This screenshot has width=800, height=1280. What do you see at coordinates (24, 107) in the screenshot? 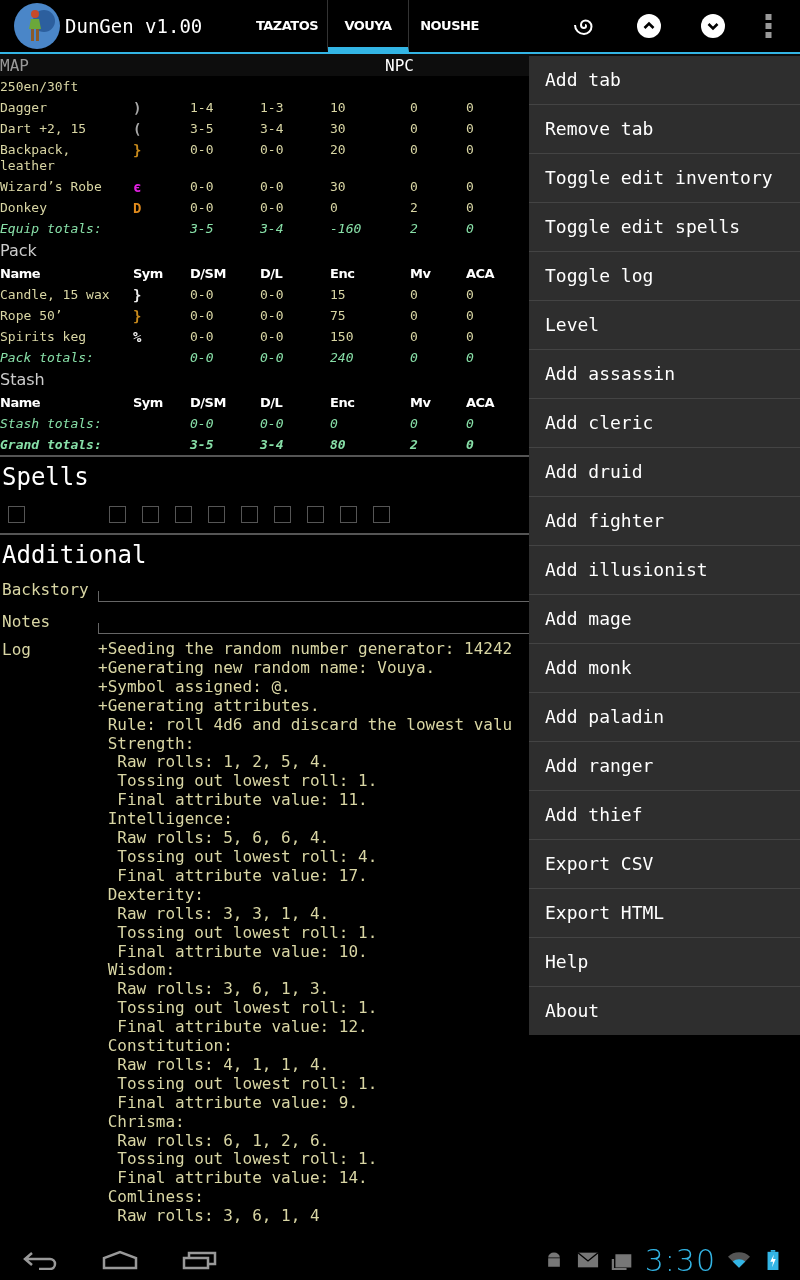
I see `item-name: Dagger` at bounding box center [24, 107].